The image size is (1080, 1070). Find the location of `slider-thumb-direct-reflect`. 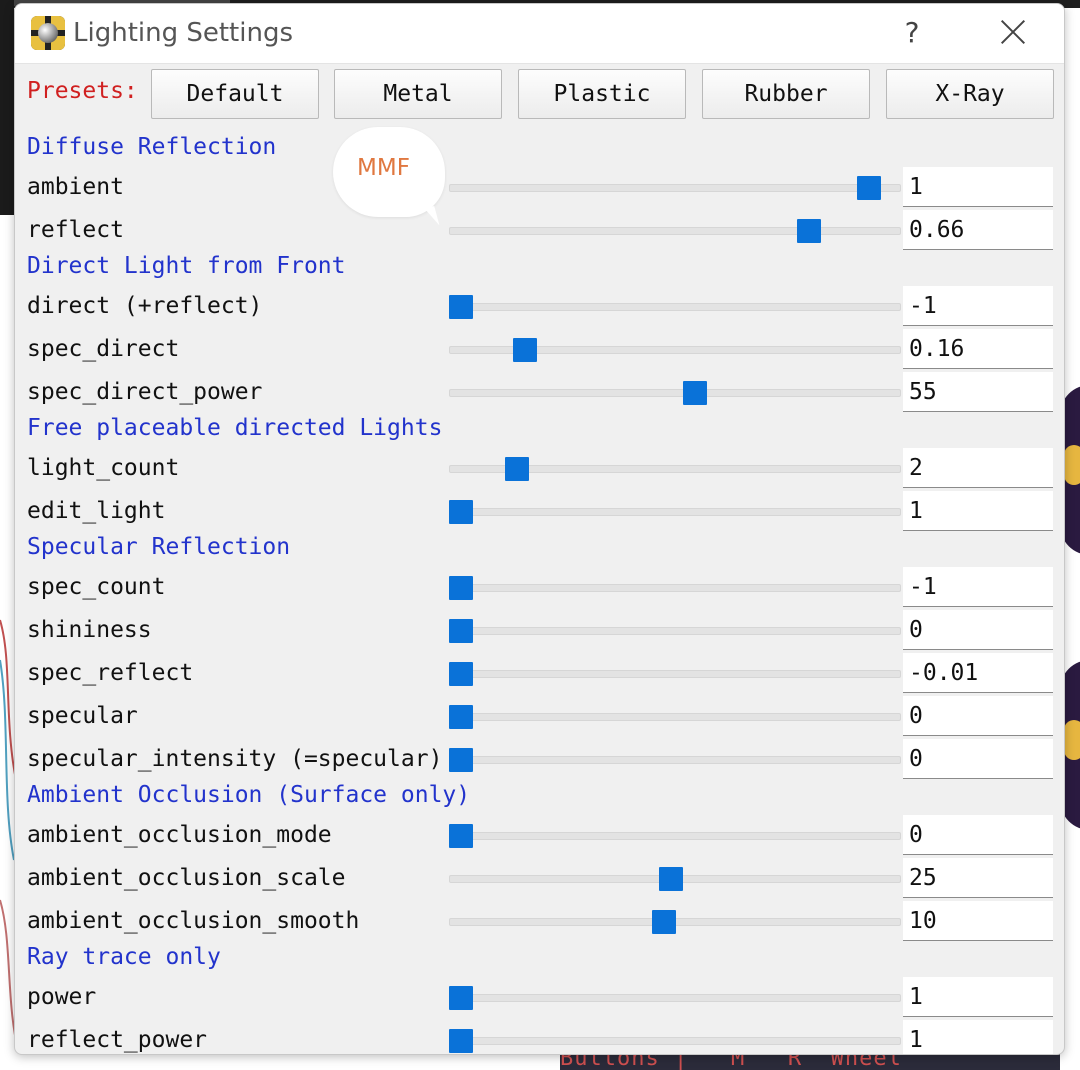

slider-thumb-direct-reflect is located at coordinates (461, 307).